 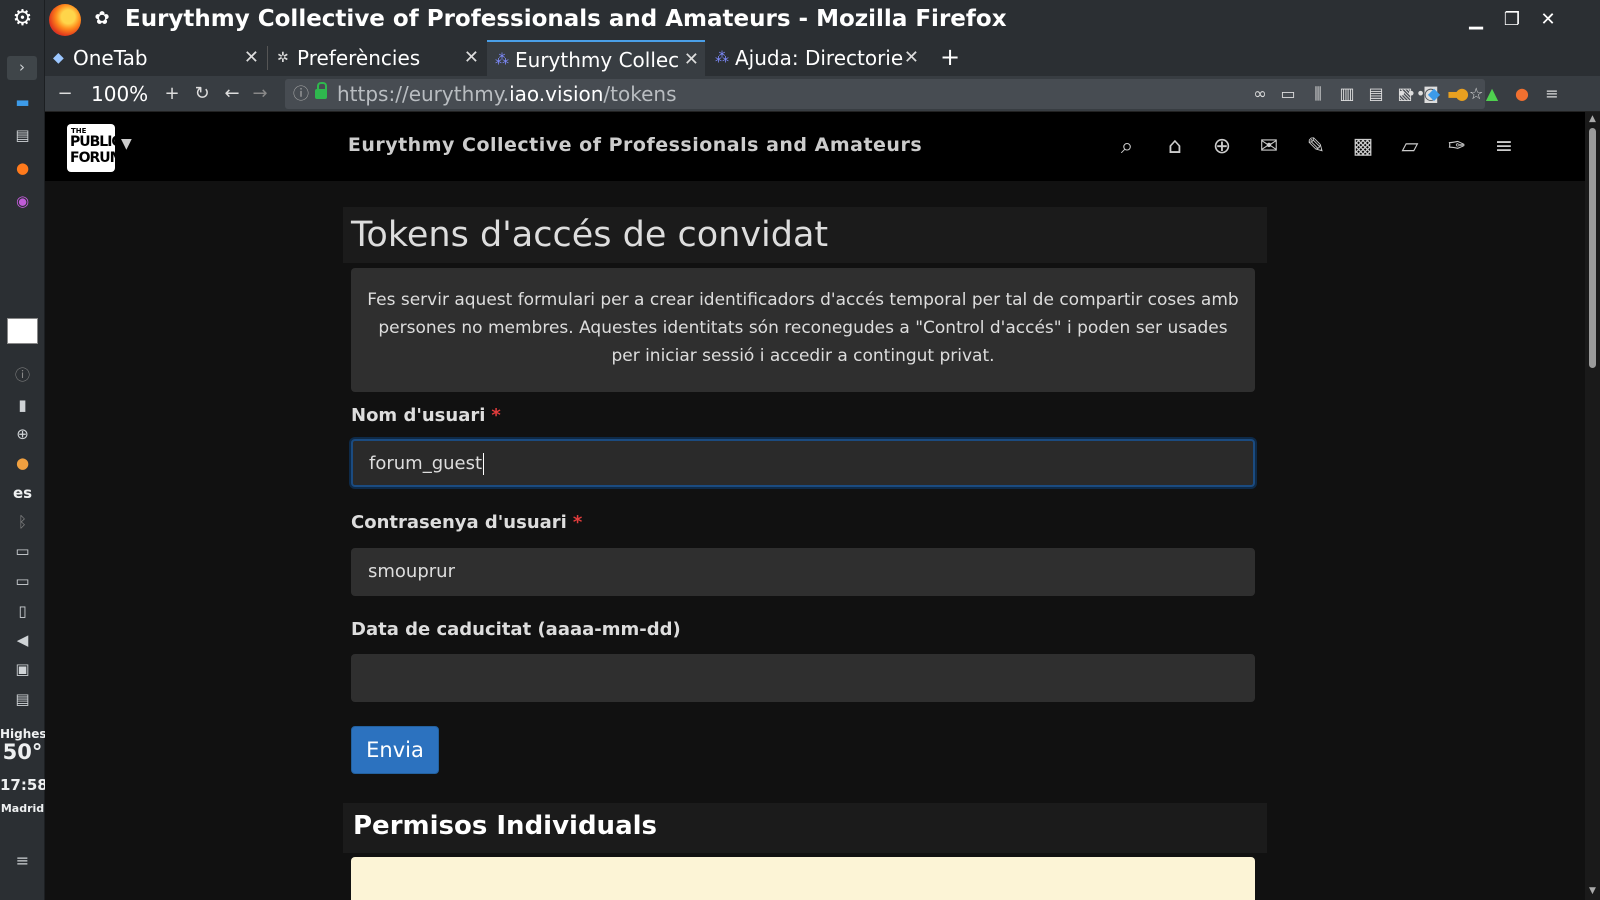 What do you see at coordinates (1552, 94) in the screenshot?
I see `hamburger-menu-icon: ≡` at bounding box center [1552, 94].